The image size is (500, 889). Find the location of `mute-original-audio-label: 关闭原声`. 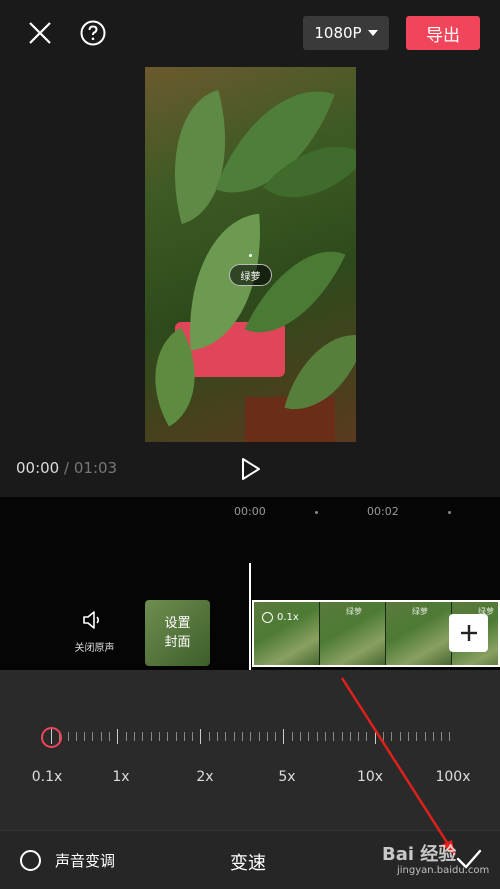

mute-original-audio-label: 关闭原声 is located at coordinates (94, 646).